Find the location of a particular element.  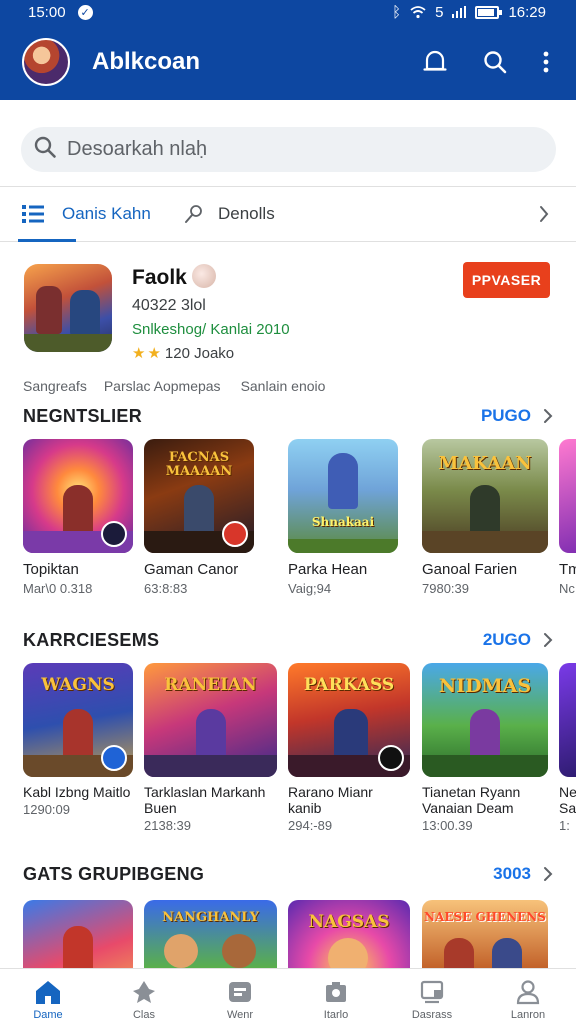

game-subtitle: 294:-89 is located at coordinates (310, 825).